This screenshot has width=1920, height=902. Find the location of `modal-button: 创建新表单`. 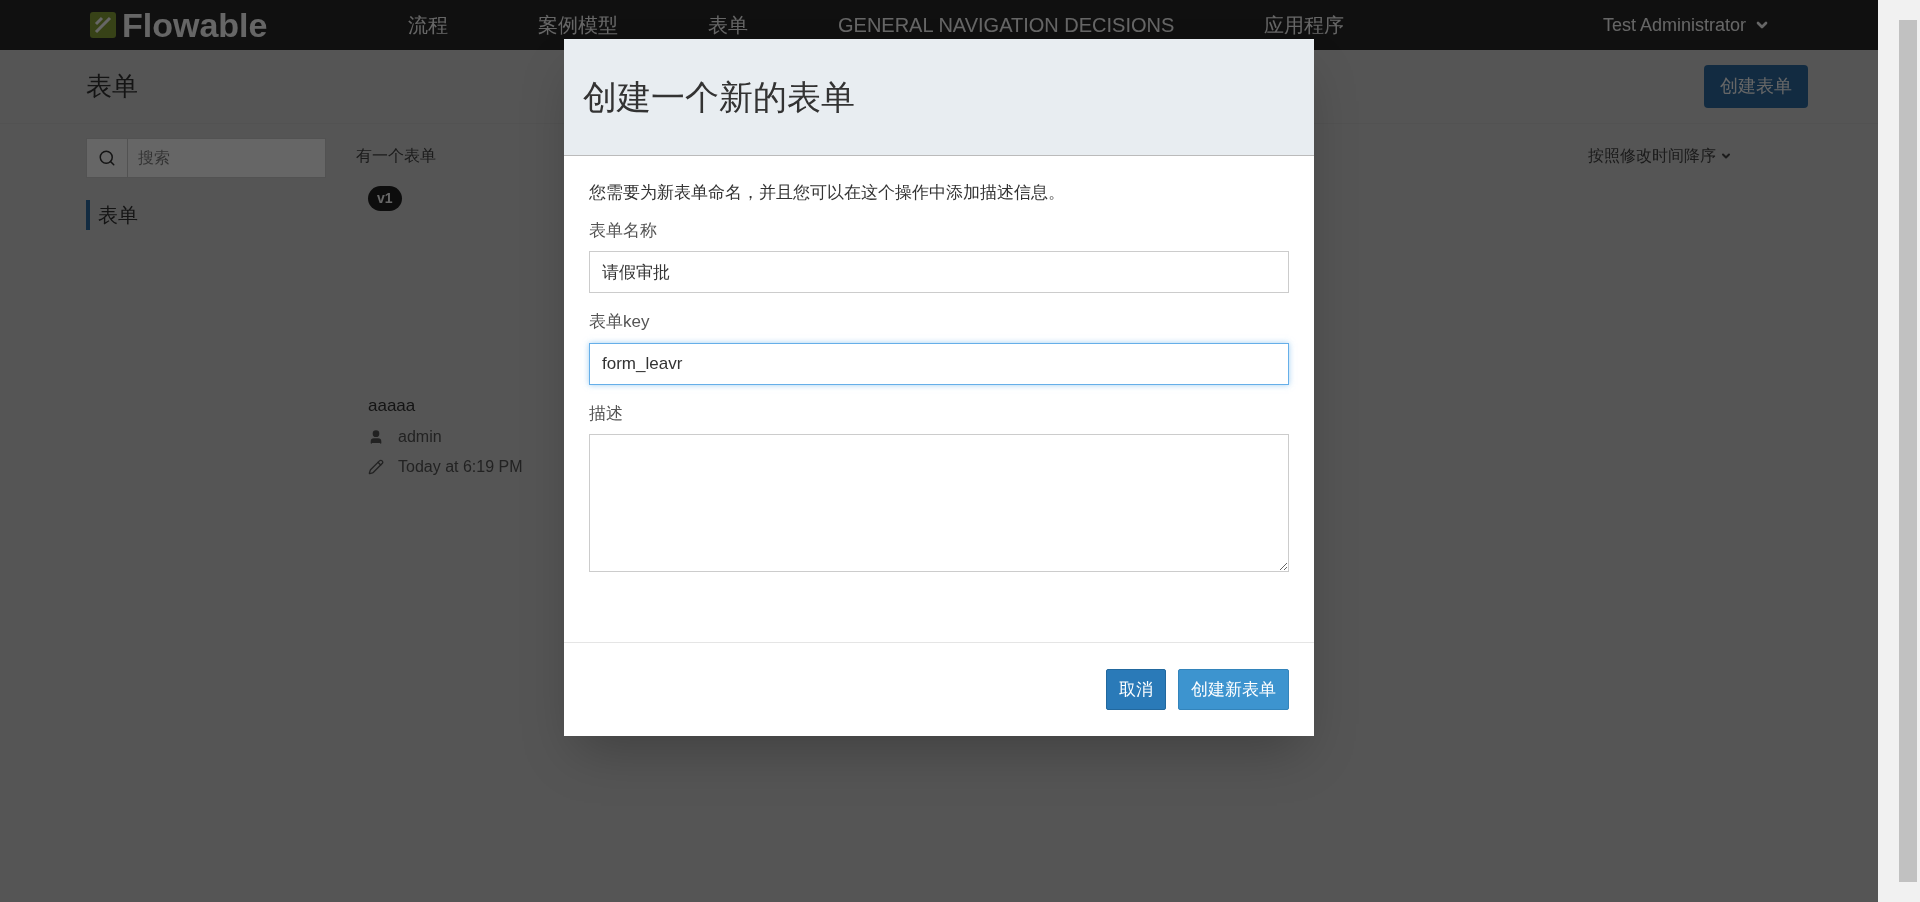

modal-button: 创建新表单 is located at coordinates (1233, 689).